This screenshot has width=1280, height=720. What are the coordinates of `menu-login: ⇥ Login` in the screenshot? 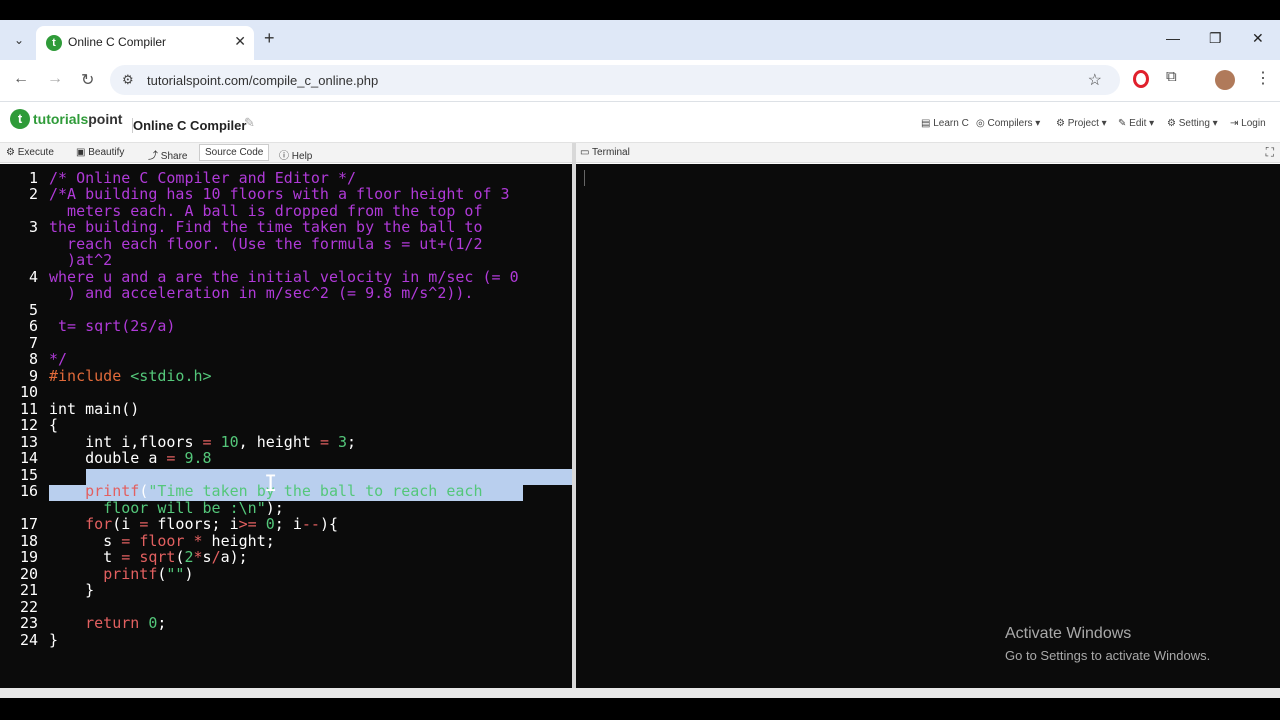 It's located at (1248, 123).